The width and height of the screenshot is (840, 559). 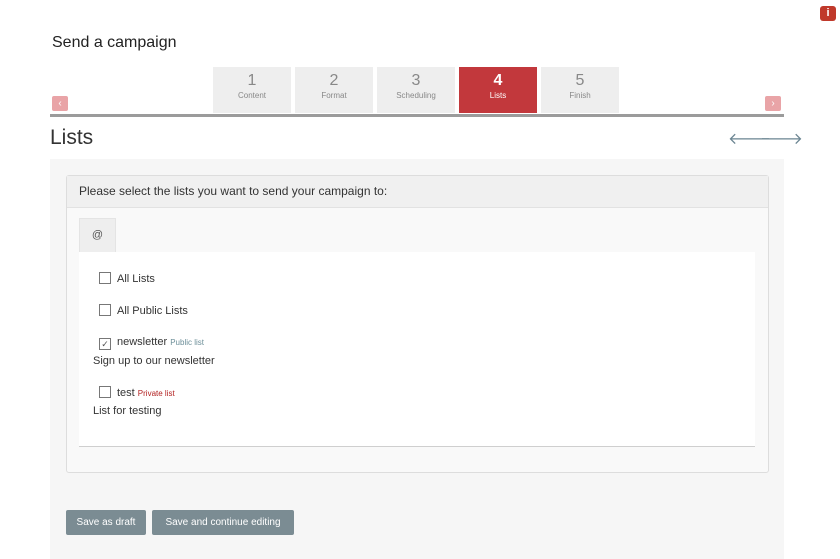 I want to click on page-title: Send a campaign, so click(x=114, y=42).